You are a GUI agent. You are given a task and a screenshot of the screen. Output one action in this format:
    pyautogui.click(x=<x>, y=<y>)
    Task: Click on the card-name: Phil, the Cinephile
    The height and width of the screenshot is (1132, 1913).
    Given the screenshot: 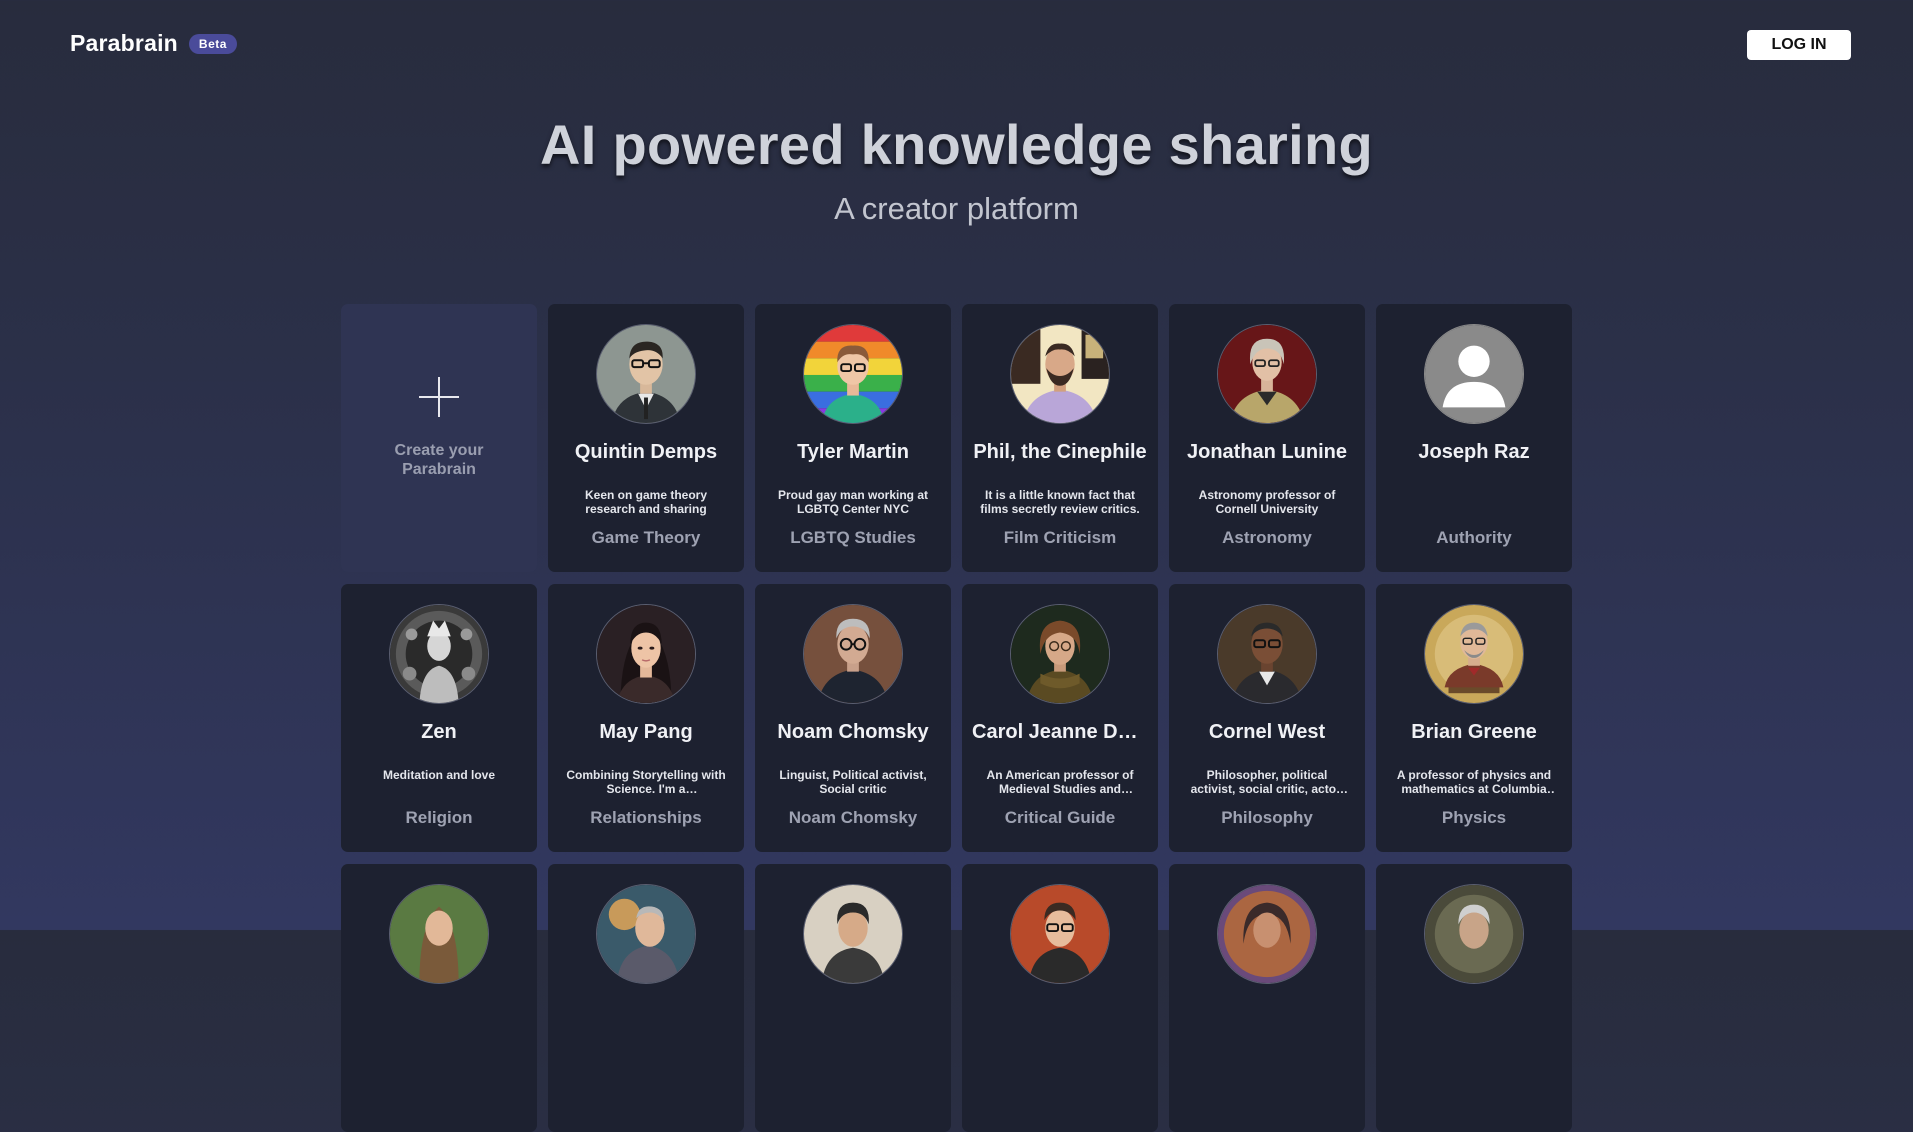 What is the action you would take?
    pyautogui.click(x=1060, y=452)
    